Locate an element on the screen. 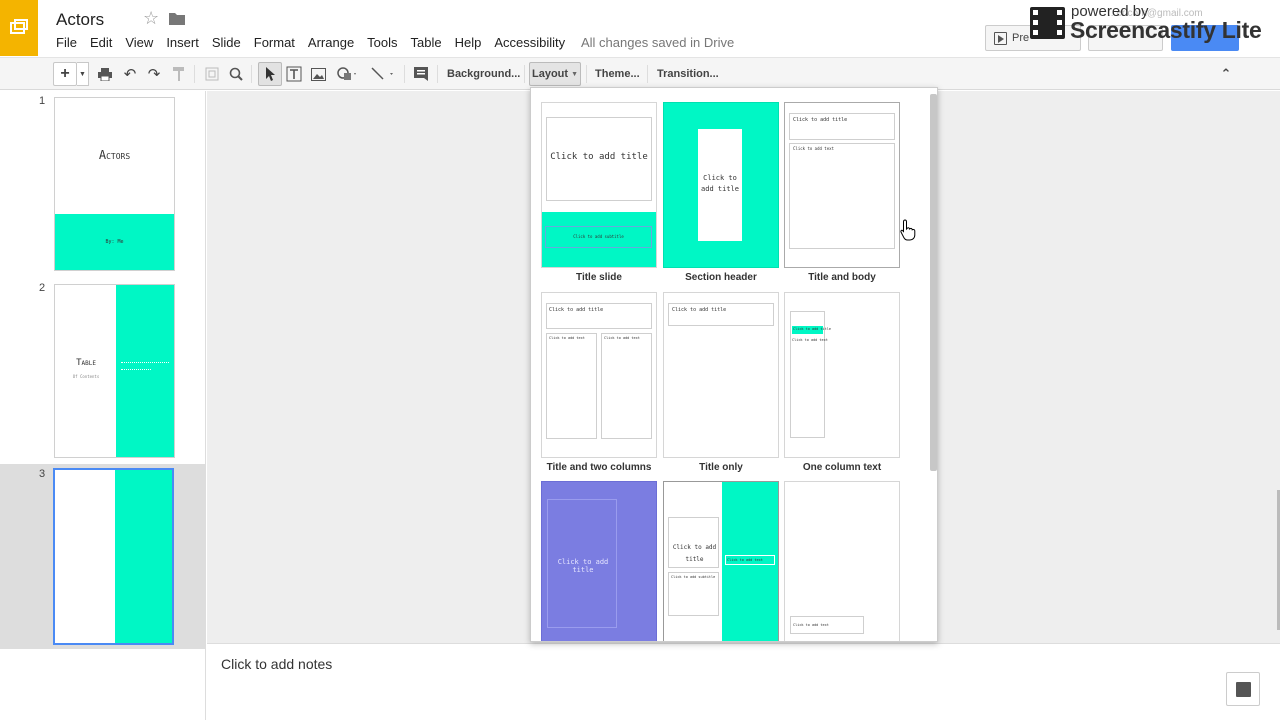 This screenshot has width=1280, height=720. caption-placeholder: Click to add text is located at coordinates (827, 625).